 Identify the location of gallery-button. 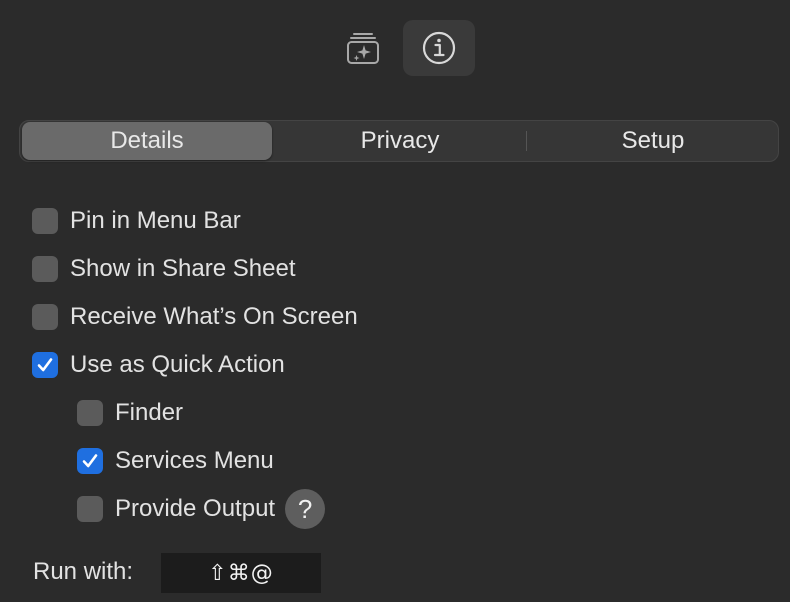
(363, 48).